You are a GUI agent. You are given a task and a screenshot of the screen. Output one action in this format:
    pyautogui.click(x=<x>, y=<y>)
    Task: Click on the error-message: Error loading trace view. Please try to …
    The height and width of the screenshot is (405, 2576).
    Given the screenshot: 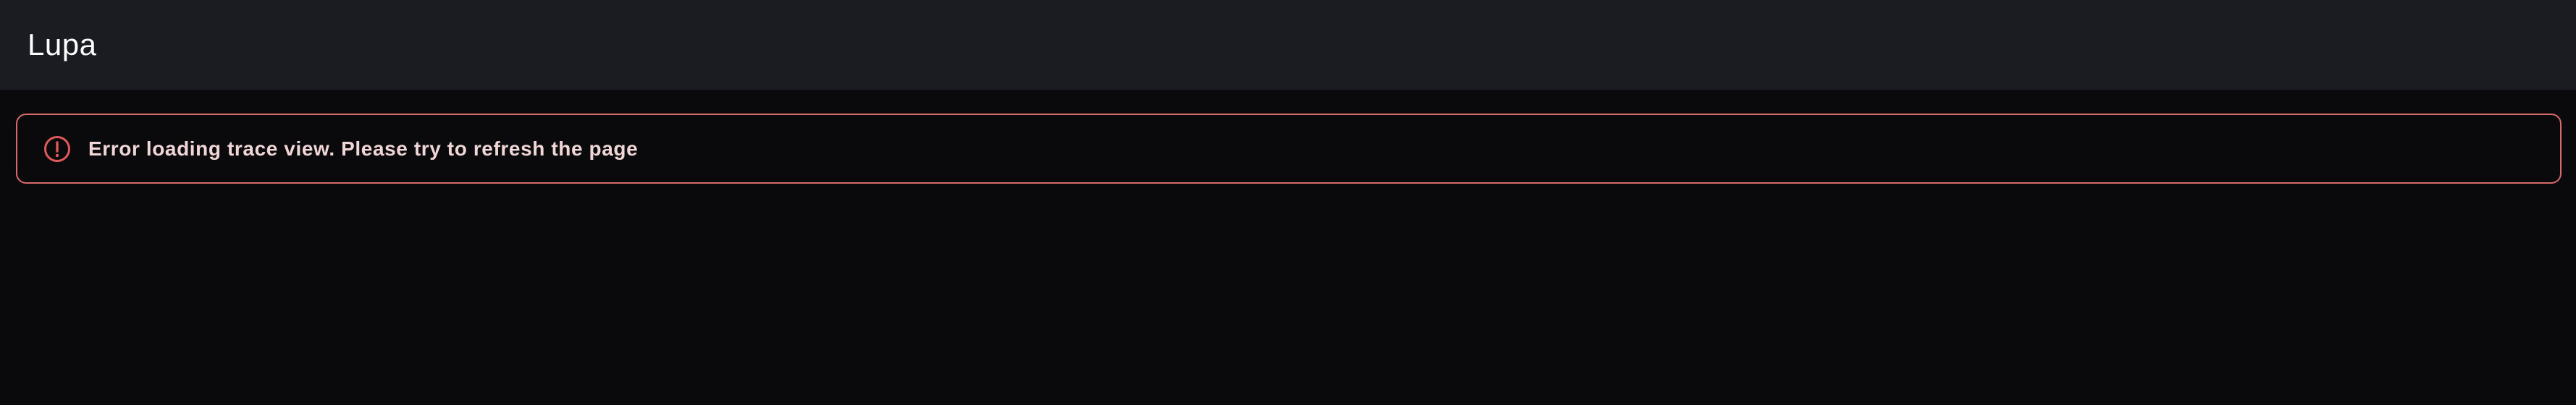 What is the action you would take?
    pyautogui.click(x=363, y=148)
    